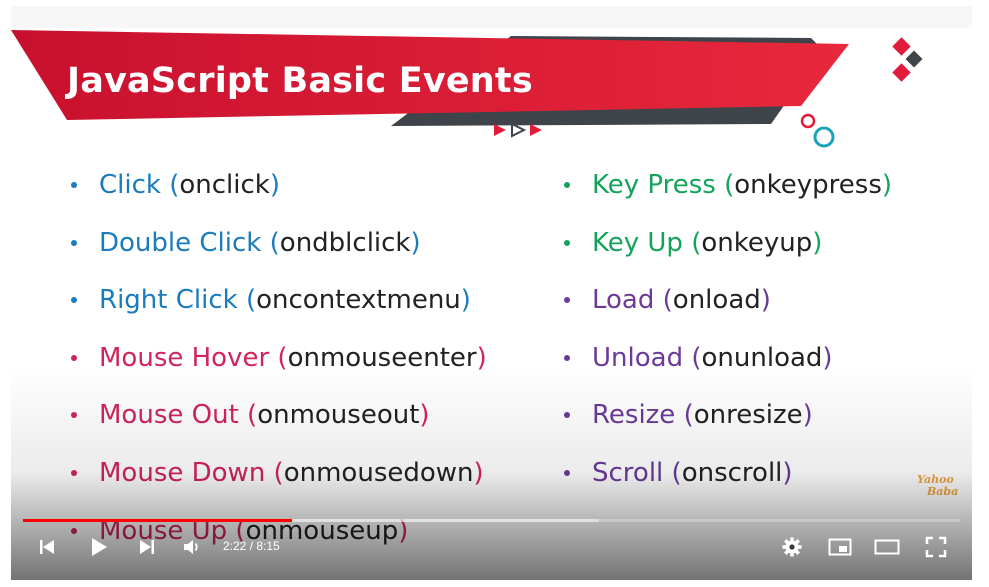 The width and height of the screenshot is (989, 587). I want to click on time-display: 2:22 / 8:15, so click(251, 546).